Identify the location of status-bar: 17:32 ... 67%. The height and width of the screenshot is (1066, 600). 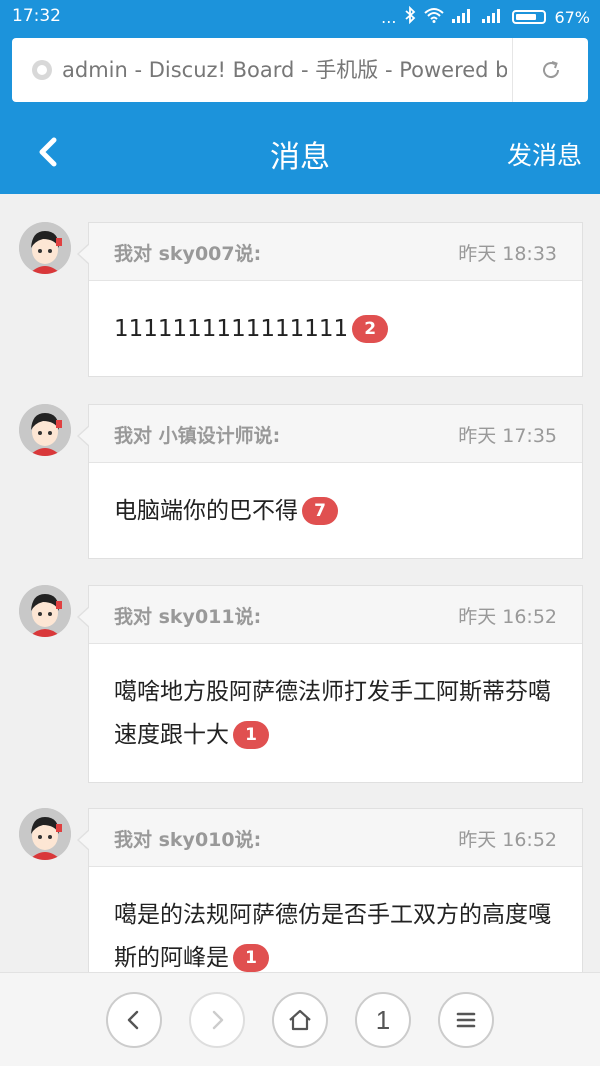
(300, 16).